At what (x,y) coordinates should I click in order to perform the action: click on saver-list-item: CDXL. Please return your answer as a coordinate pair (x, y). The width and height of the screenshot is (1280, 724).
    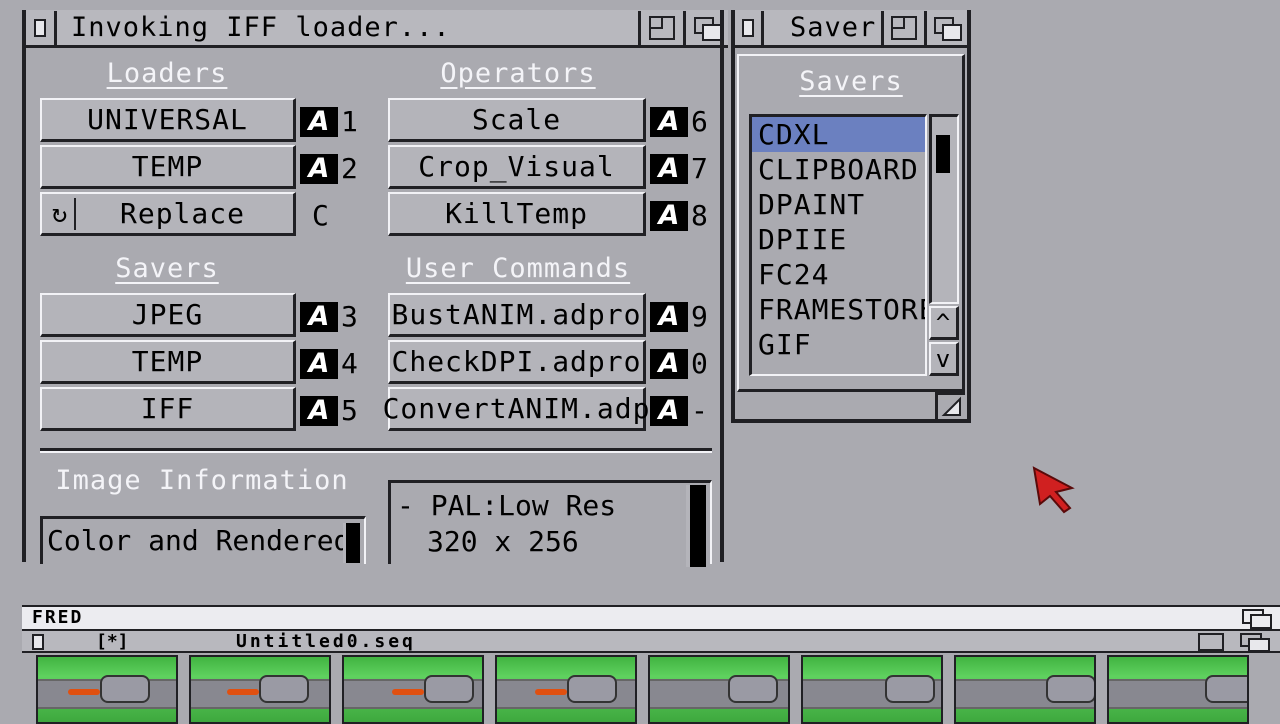
    Looking at the image, I should click on (838, 134).